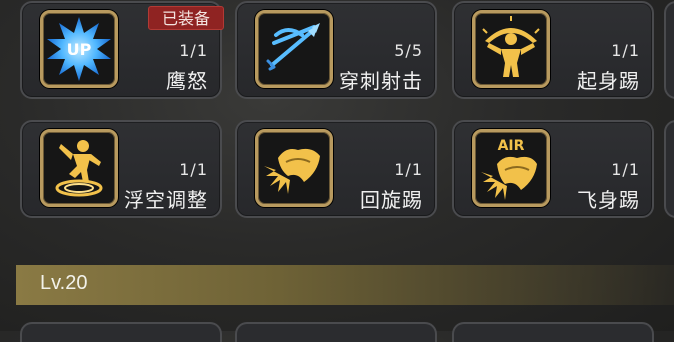  Describe the element at coordinates (345, 285) in the screenshot. I see `level-bar` at that location.